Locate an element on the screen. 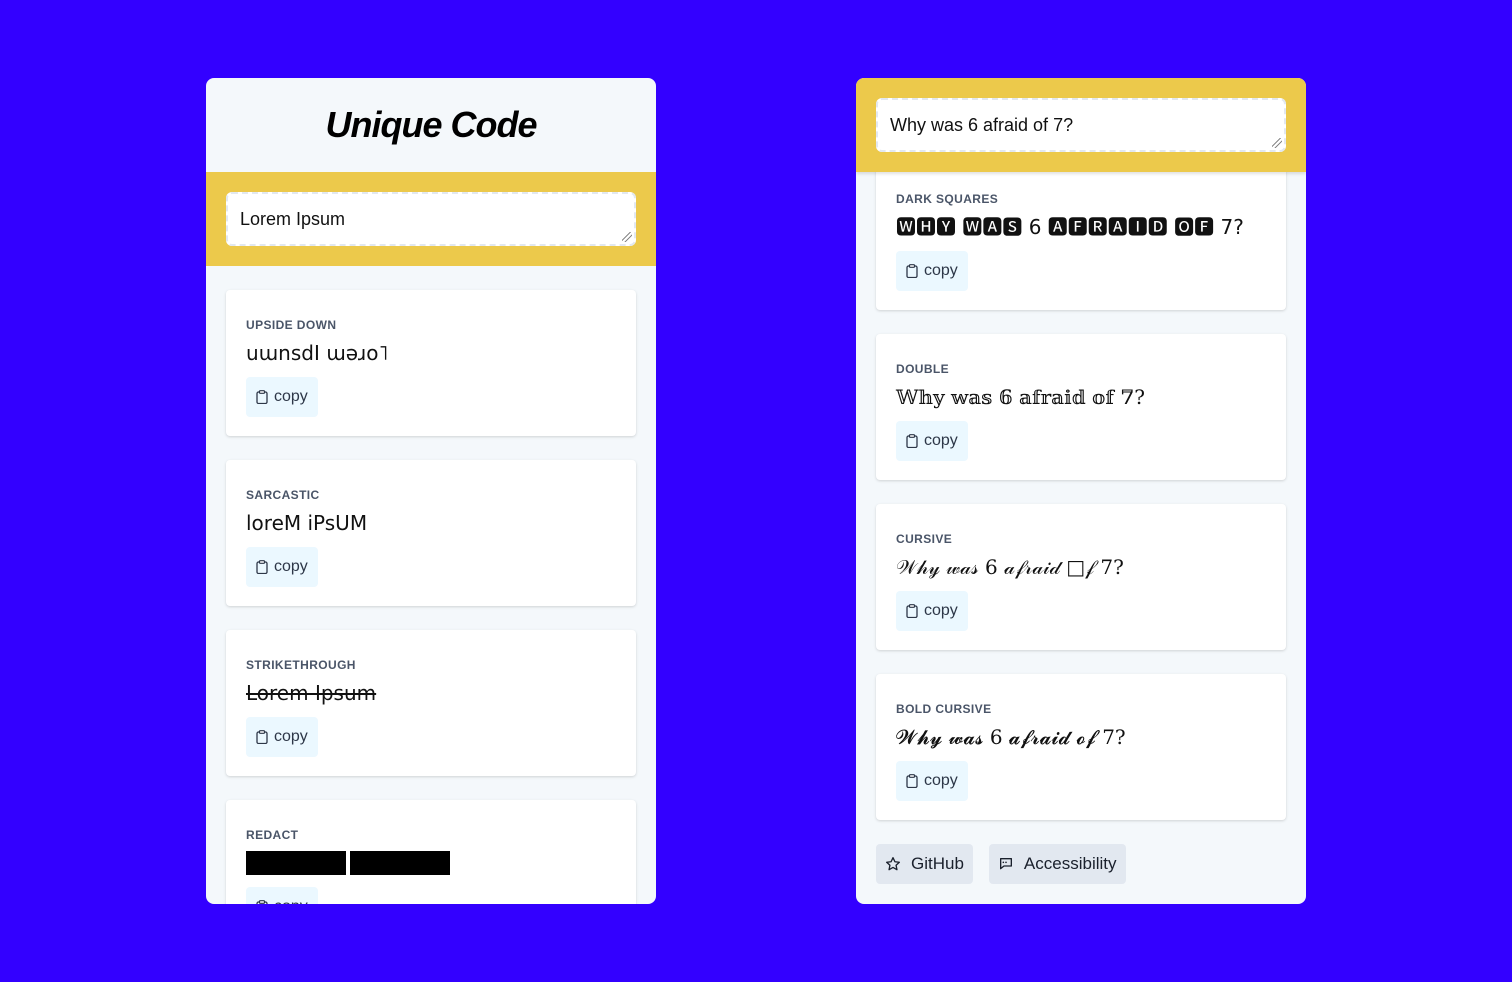  card-value: 𝒲𝒽𝓎 𝓌𝒶𝓈 6 𝒶𝒻𝓇𝒶𝒾𝒹 □𝒻 7? is located at coordinates (1010, 567).